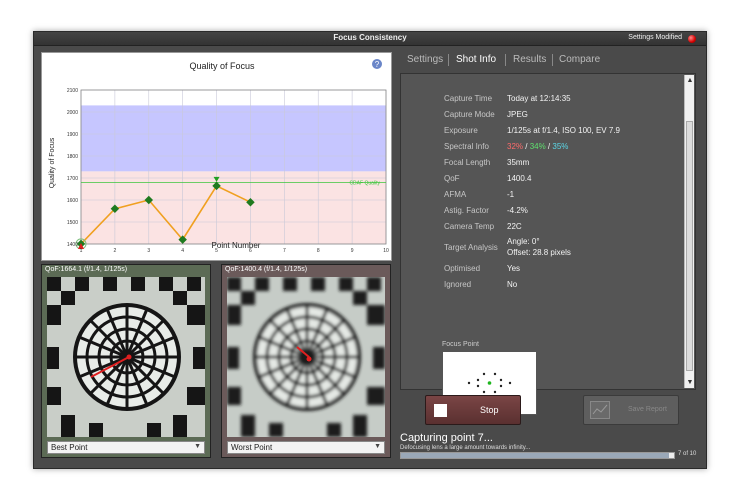 The width and height of the screenshot is (738, 500). What do you see at coordinates (535, 455) in the screenshot?
I see `progress-fill` at bounding box center [535, 455].